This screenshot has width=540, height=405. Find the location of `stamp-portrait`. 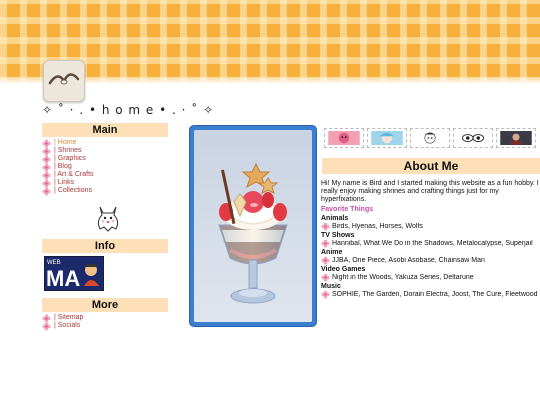

stamp-portrait is located at coordinates (516, 138).